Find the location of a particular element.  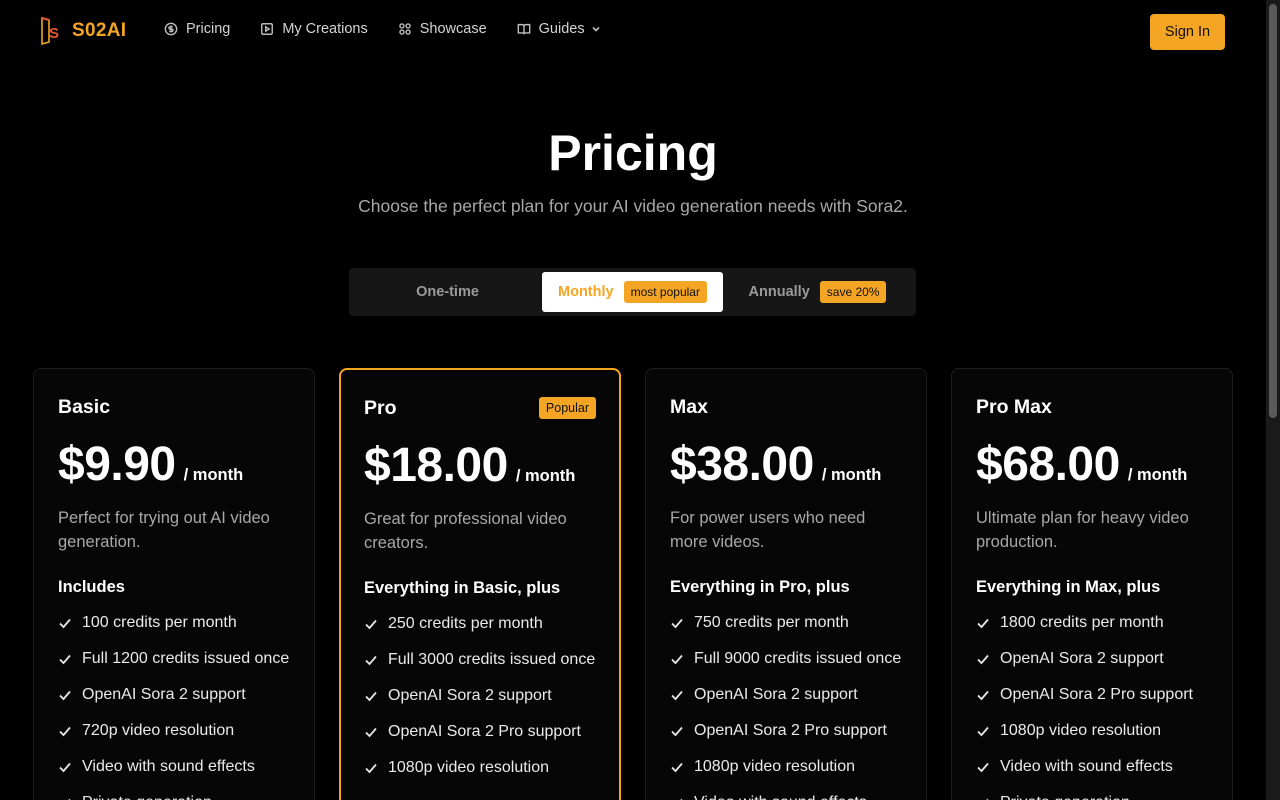

nav-my-creations: My Creations is located at coordinates (314, 29).